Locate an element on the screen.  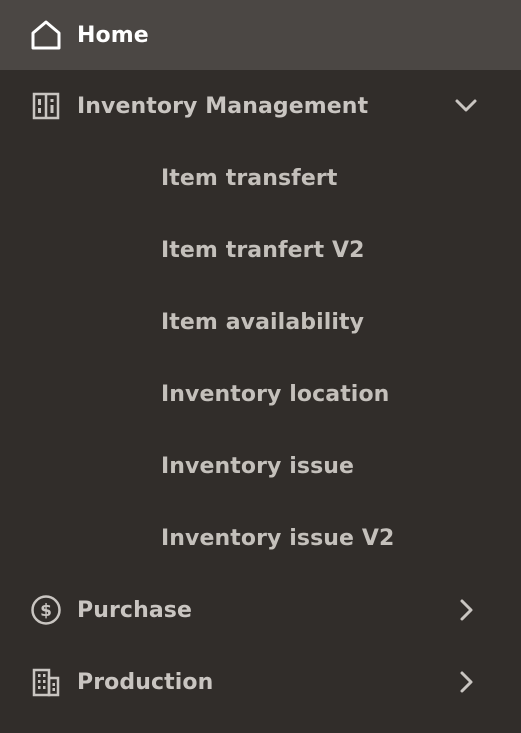
subnav-item-item-transfert: Item transfert is located at coordinates (260, 178).